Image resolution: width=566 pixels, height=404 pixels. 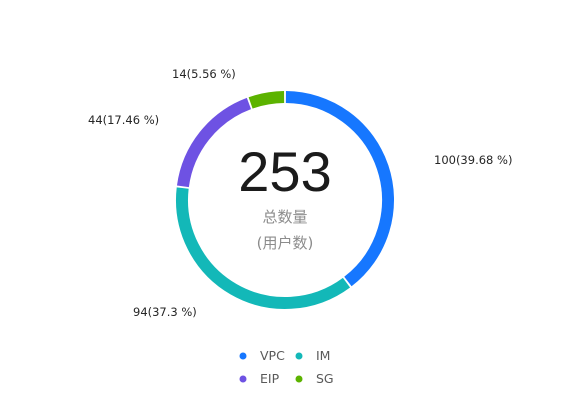 I want to click on slice-label-vpc: 100(39.68 %), so click(x=473, y=160).